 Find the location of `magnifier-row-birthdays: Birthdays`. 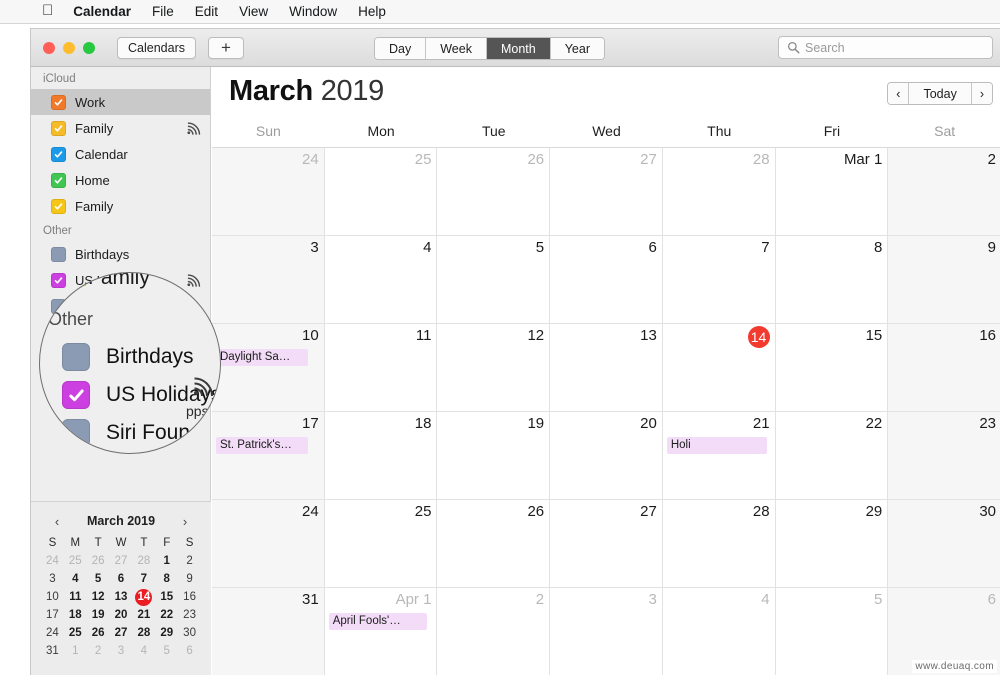

magnifier-row-birthdays: Birthdays is located at coordinates (128, 357).